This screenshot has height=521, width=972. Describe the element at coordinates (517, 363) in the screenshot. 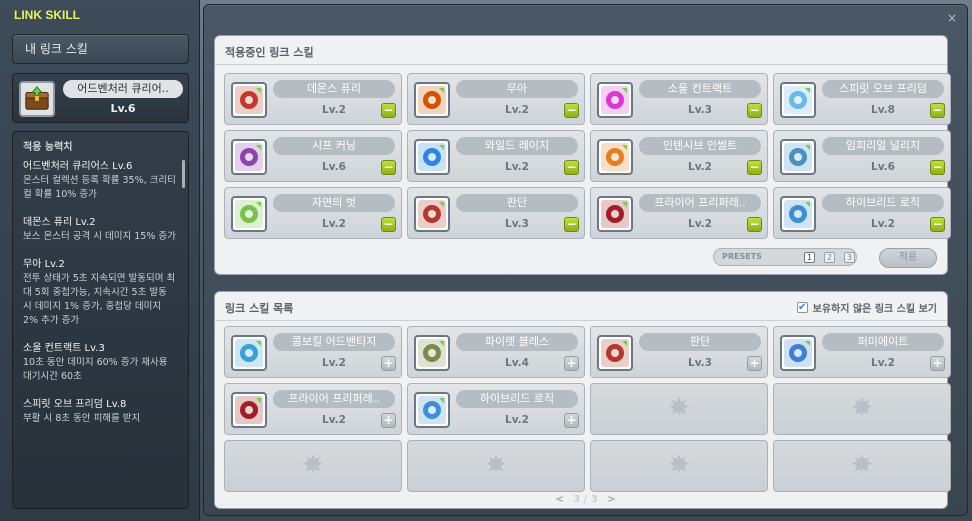

I see `skill-level: Lv.4` at that location.